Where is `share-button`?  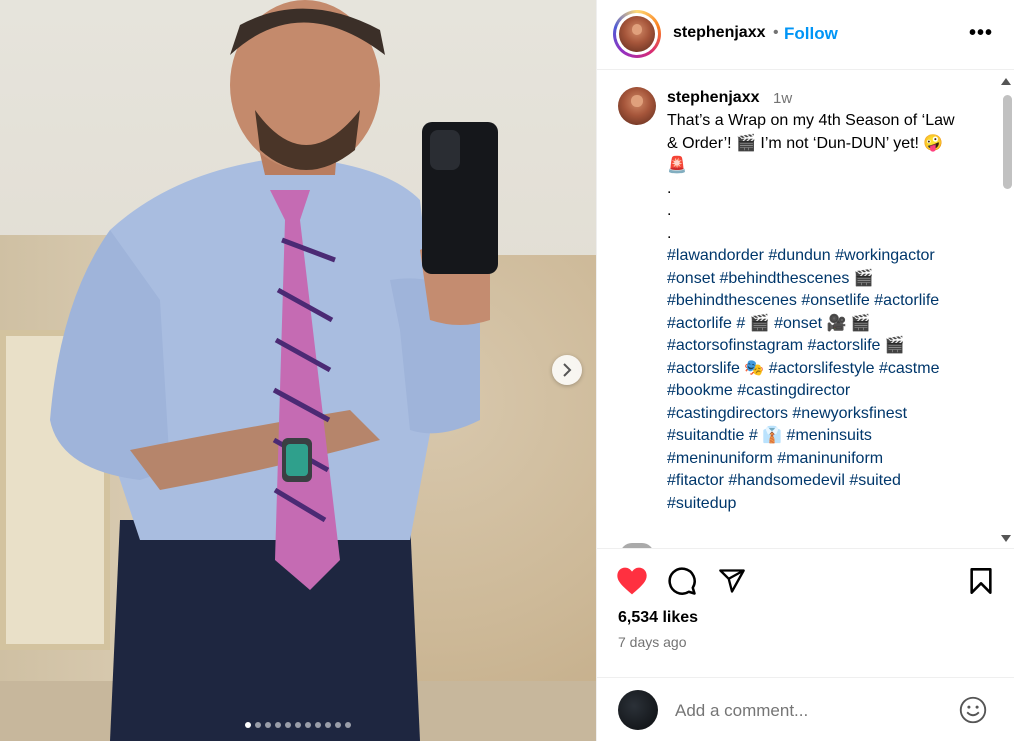
share-button is located at coordinates (732, 581).